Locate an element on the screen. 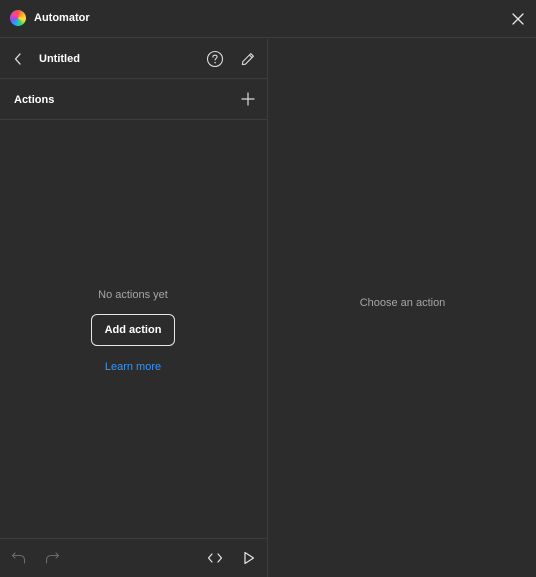 The width and height of the screenshot is (536, 577). add-action-icon-button is located at coordinates (248, 99).